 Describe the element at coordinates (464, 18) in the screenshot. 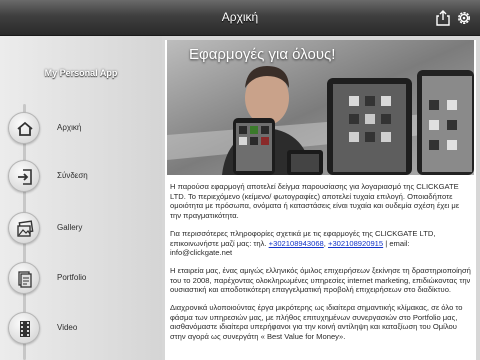

I see `gear-icon` at that location.